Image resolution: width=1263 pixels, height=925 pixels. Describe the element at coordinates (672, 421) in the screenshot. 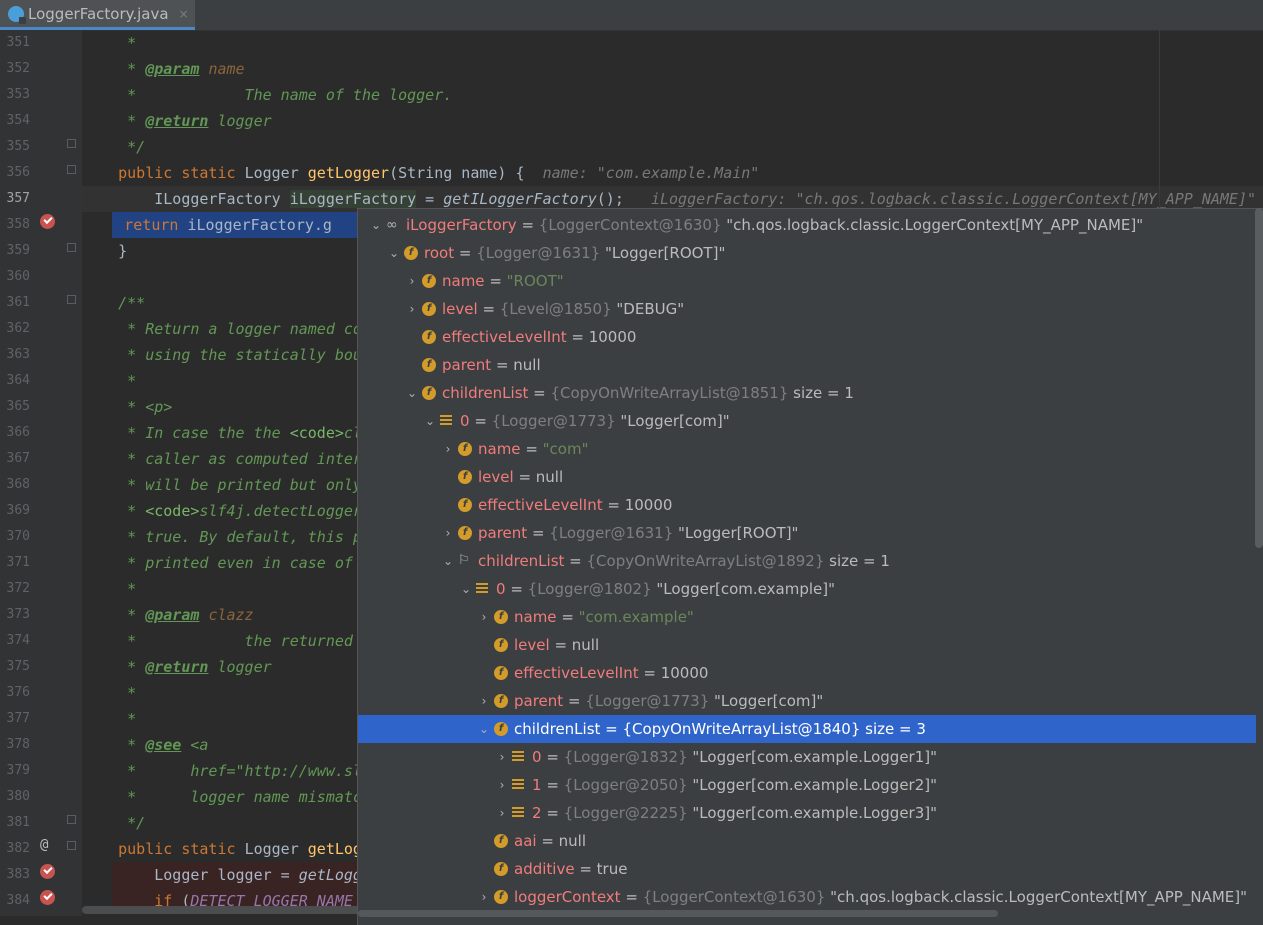

I see `variable-value: "Logger[com]"` at that location.